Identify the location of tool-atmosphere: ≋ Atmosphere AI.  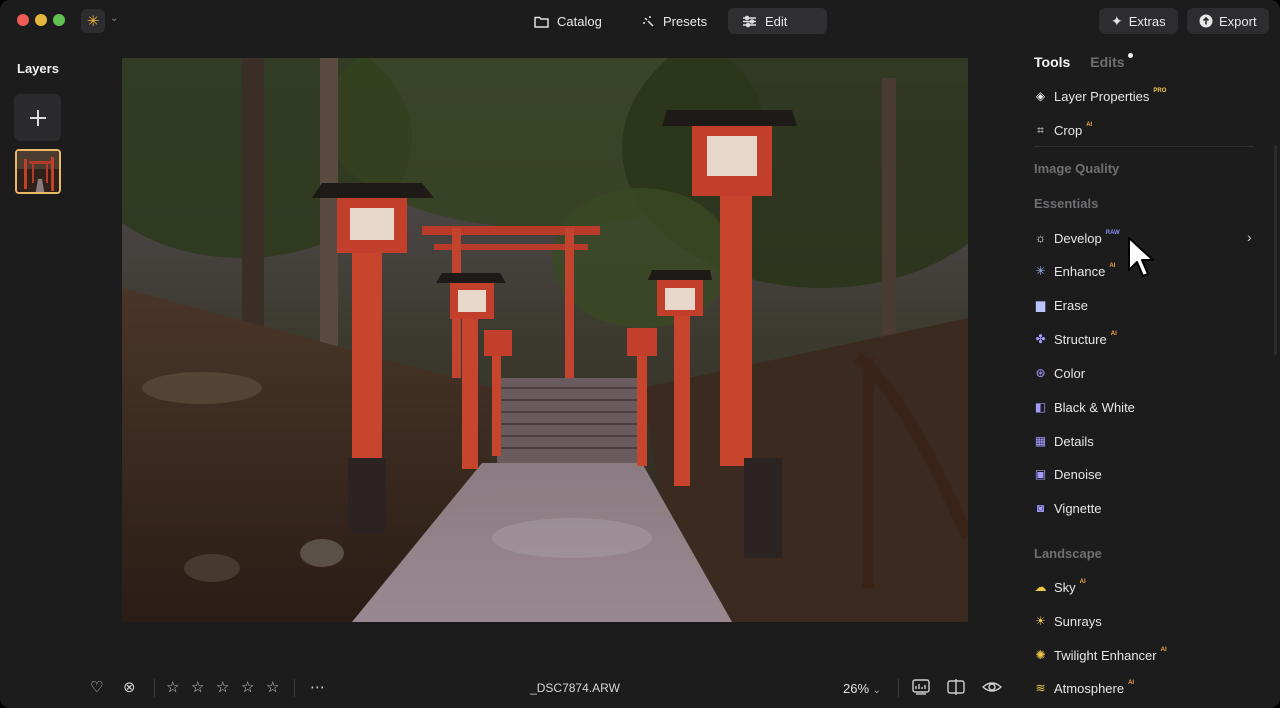
(1084, 688).